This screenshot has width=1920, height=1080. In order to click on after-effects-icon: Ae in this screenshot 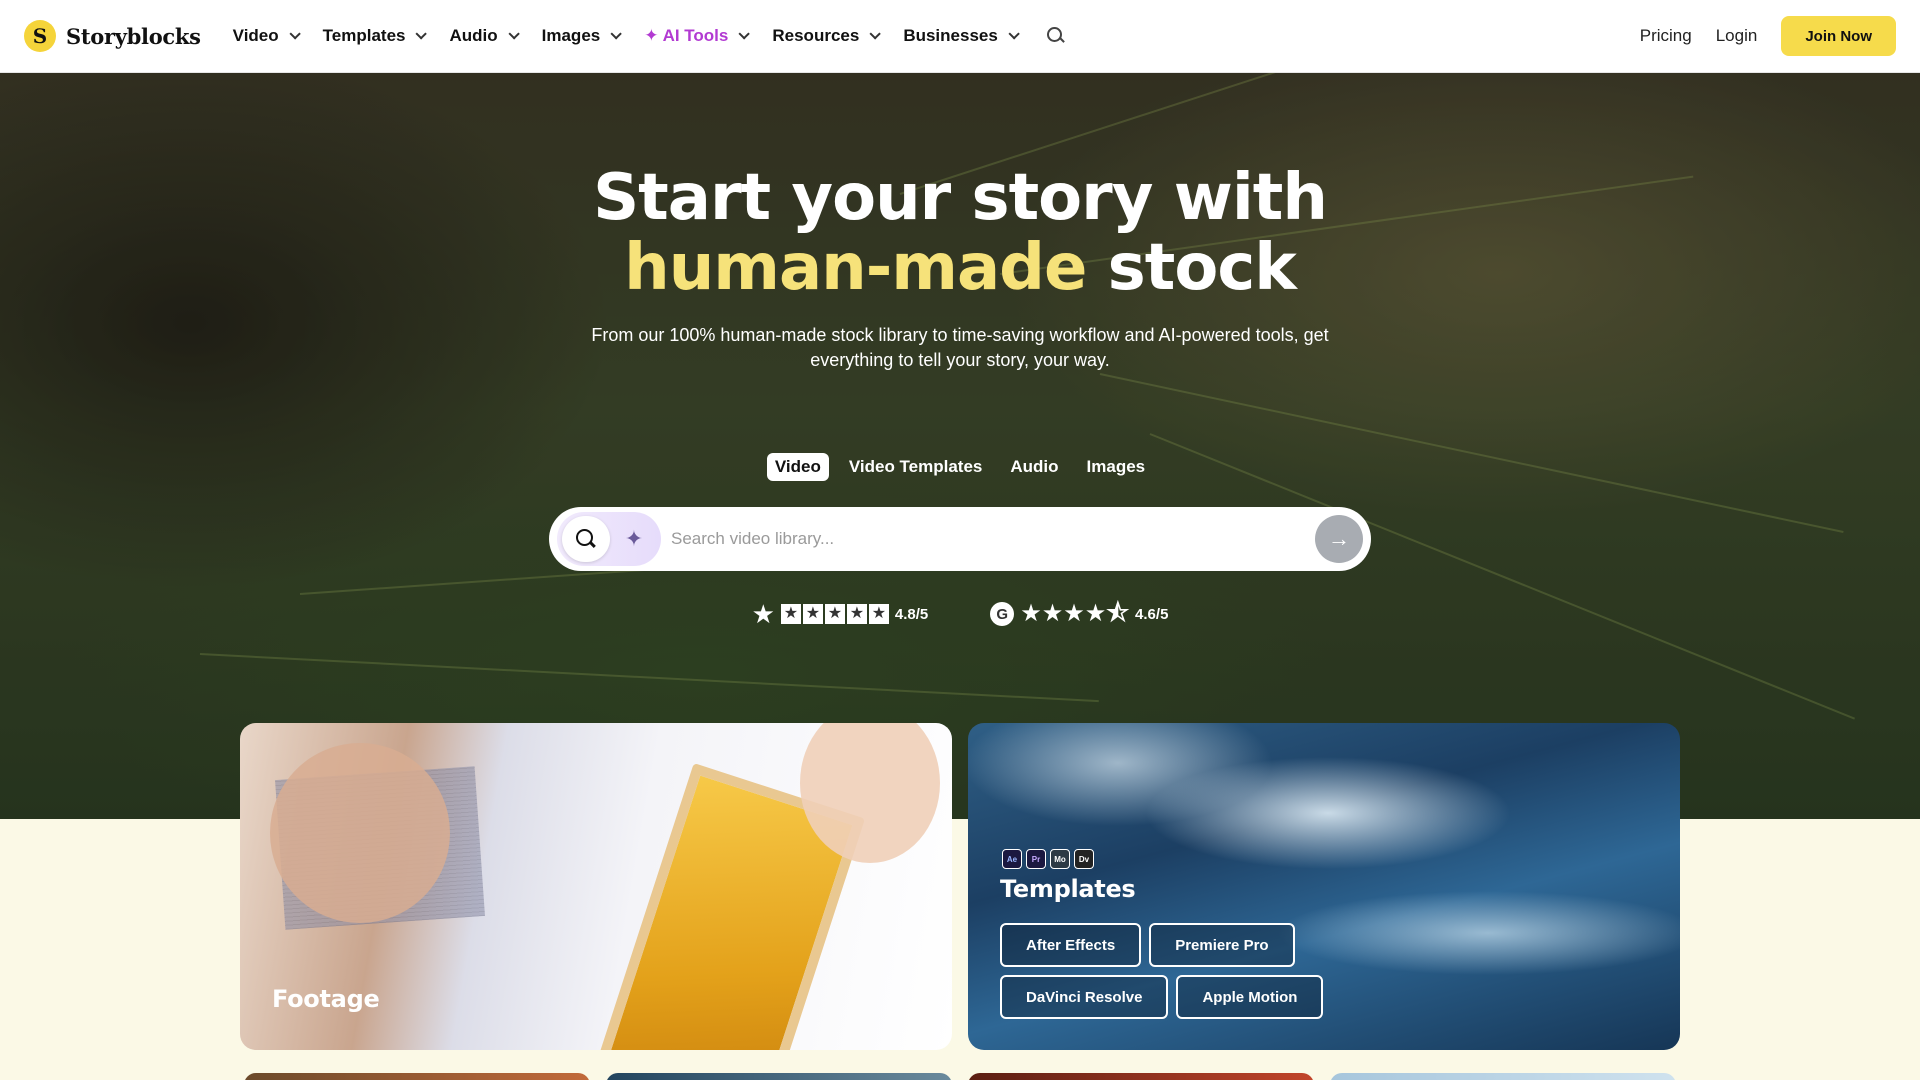, I will do `click(1012, 859)`.